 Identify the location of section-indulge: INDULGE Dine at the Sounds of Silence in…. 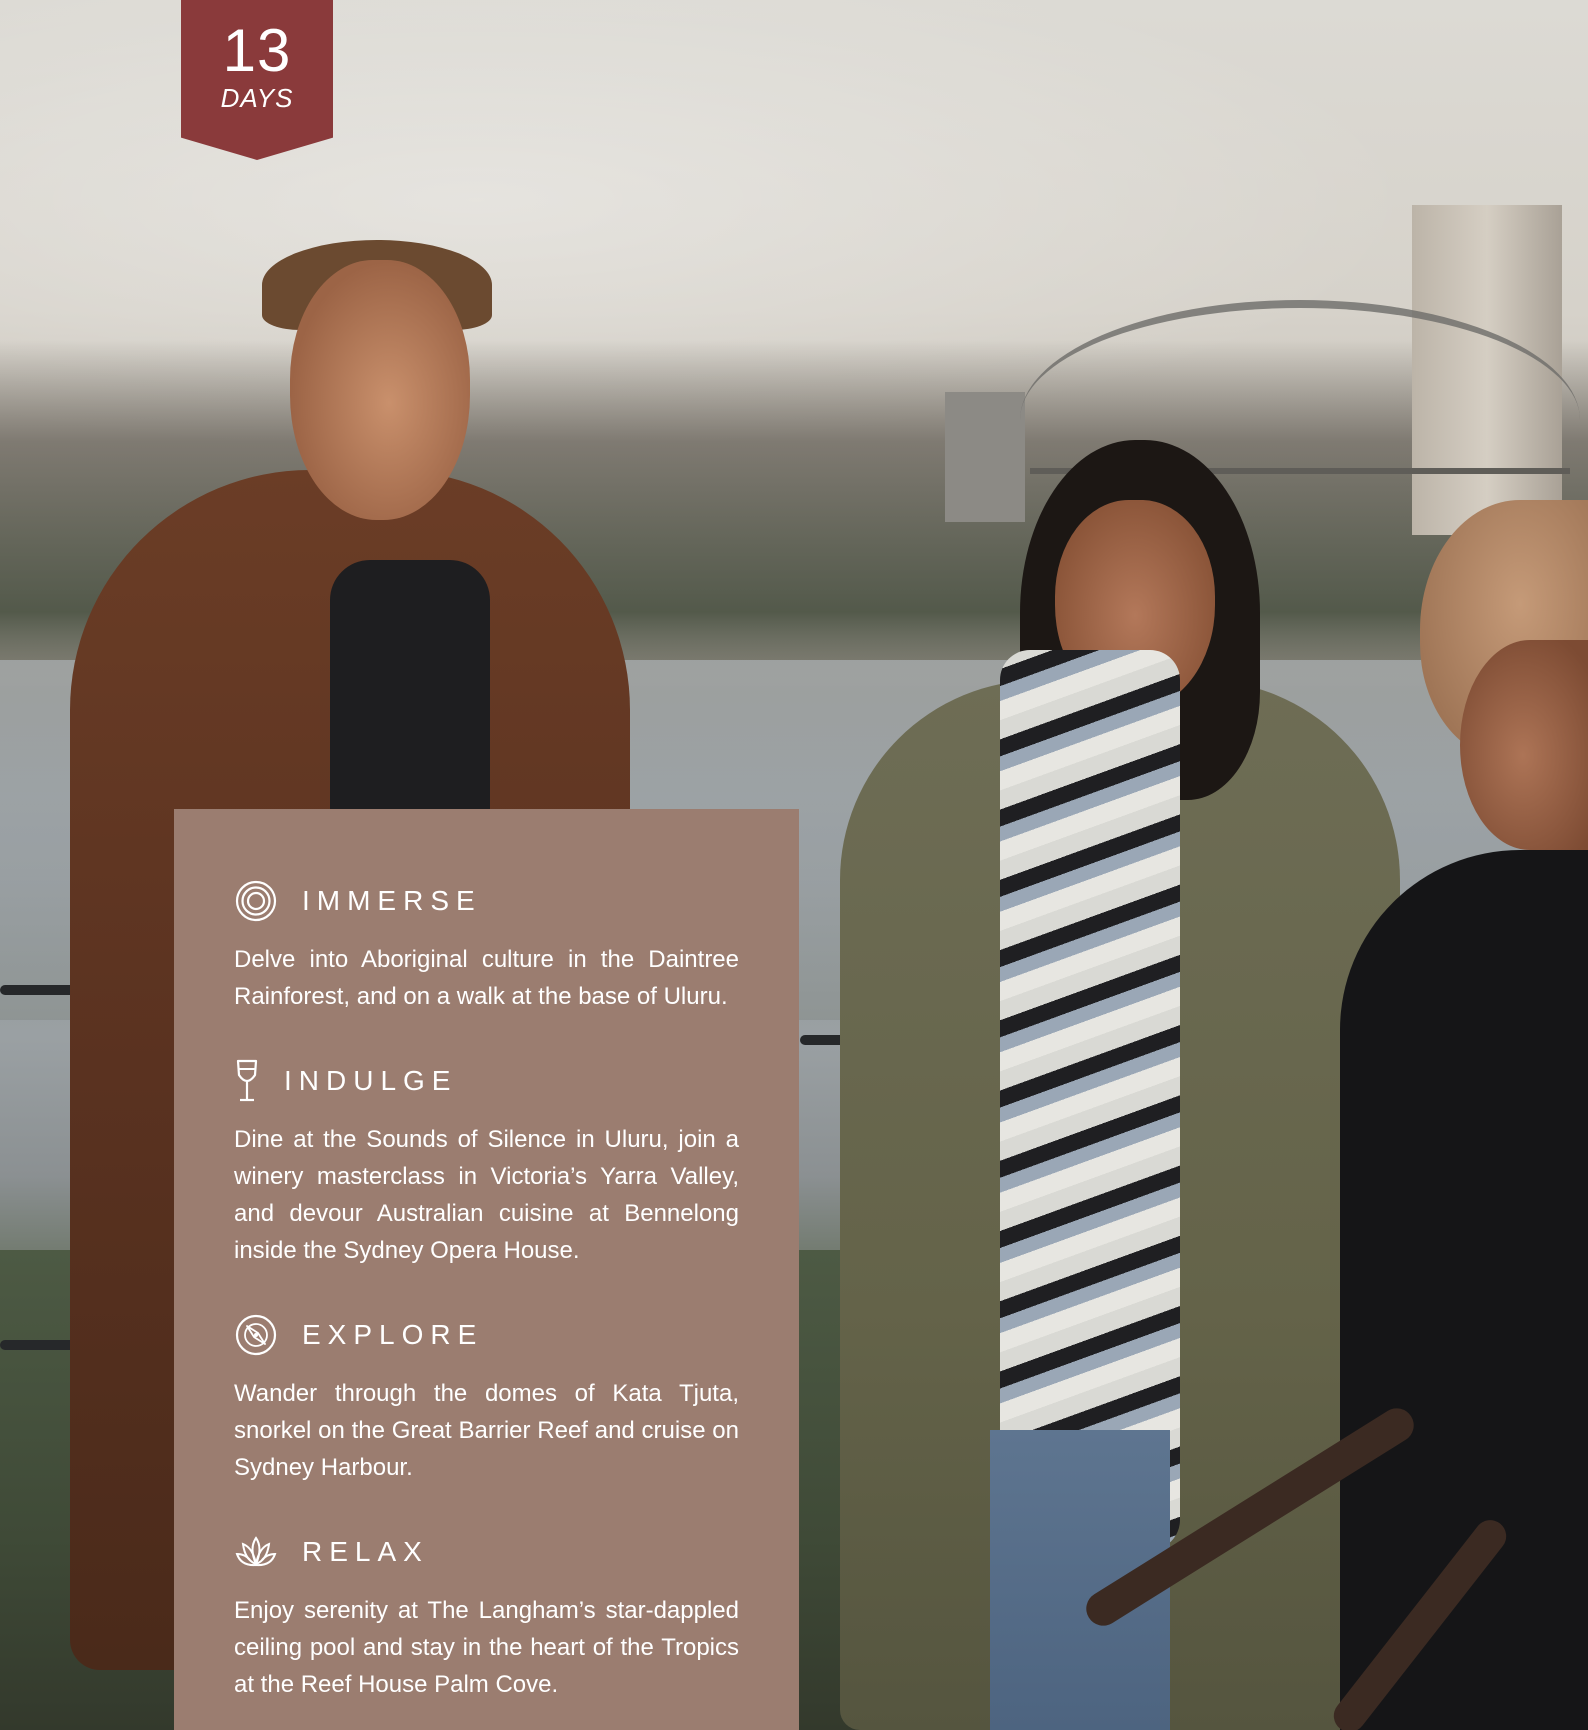
(486, 1164).